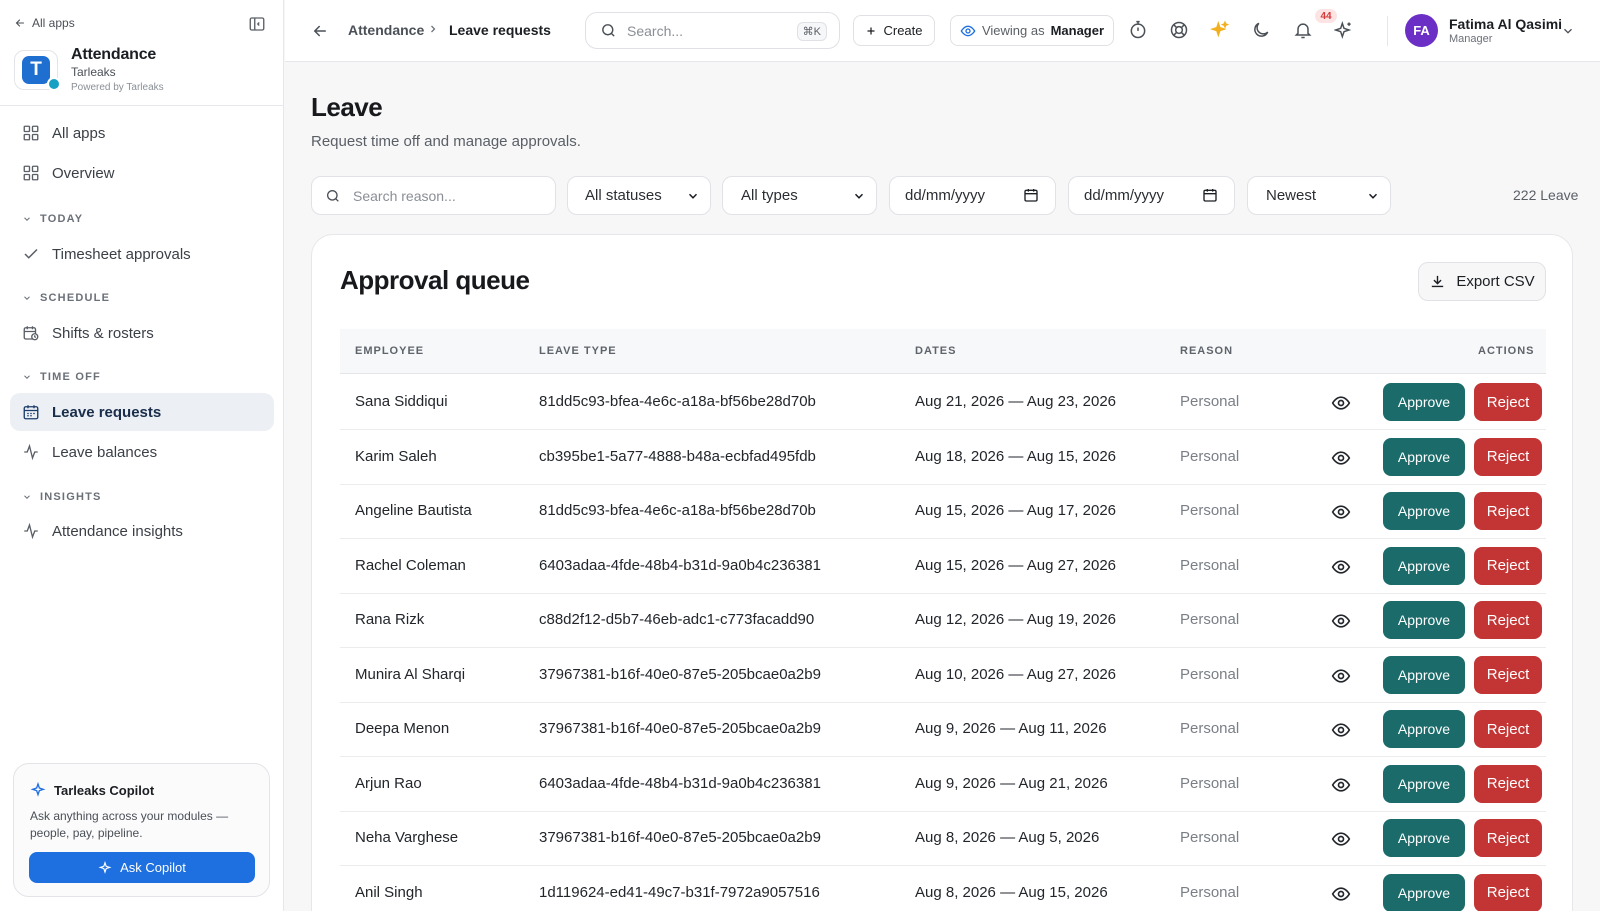  I want to click on download-icon, so click(1438, 281).